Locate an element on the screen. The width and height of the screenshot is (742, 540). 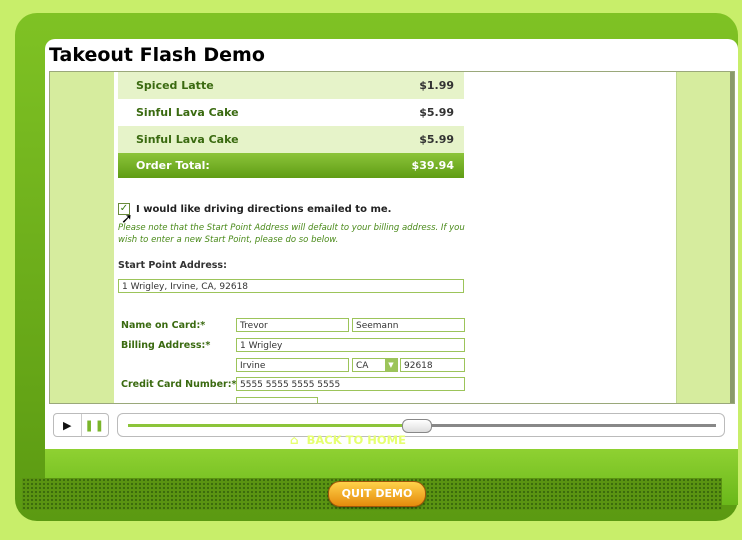
start-point-label: Start Point Address: is located at coordinates (172, 265).